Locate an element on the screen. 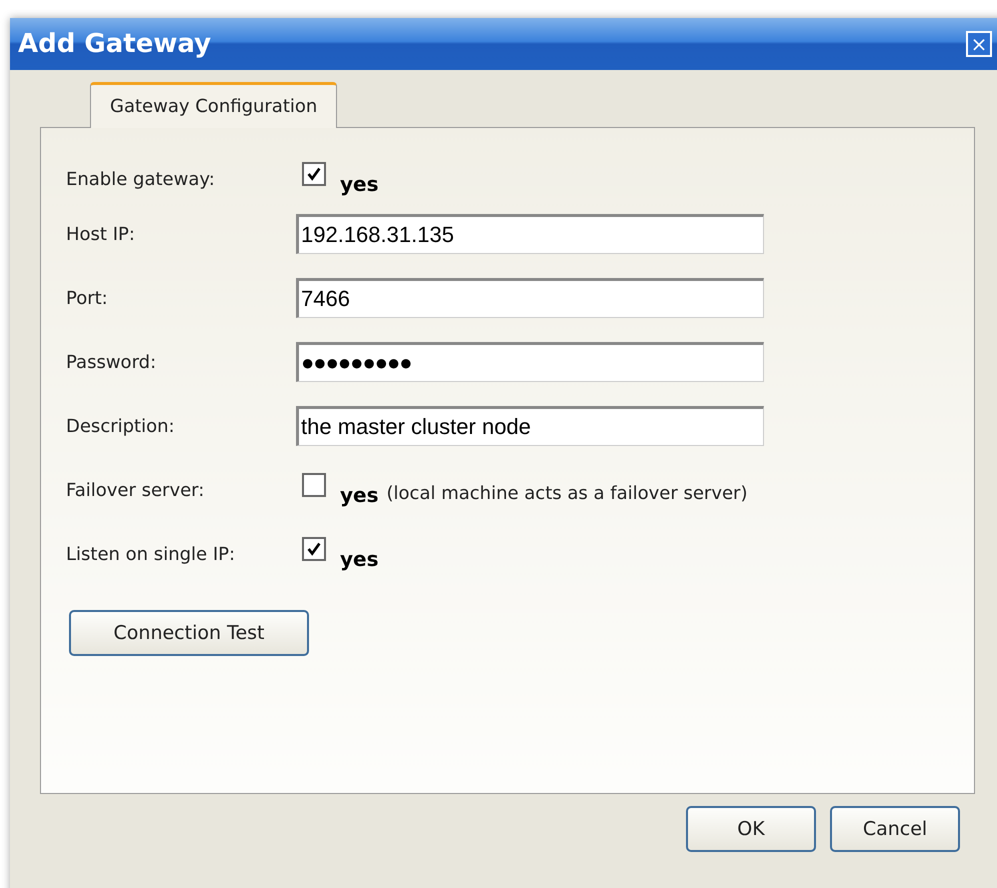 This screenshot has height=888, width=997. tab: Gateway Configuration is located at coordinates (214, 105).